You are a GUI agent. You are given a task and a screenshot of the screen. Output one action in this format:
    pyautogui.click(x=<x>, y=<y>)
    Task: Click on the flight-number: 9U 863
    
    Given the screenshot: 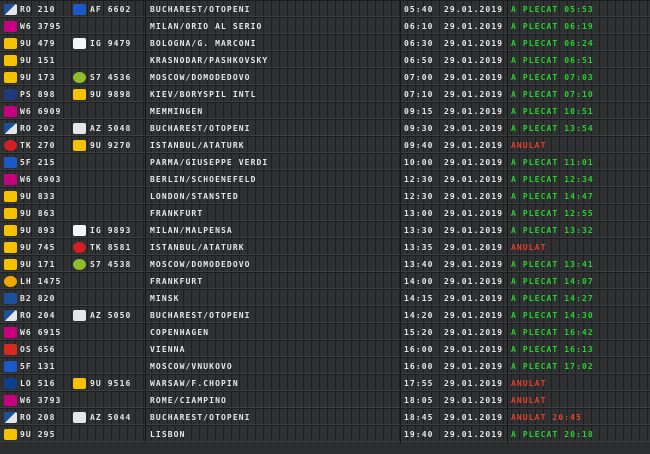 What is the action you would take?
    pyautogui.click(x=38, y=213)
    